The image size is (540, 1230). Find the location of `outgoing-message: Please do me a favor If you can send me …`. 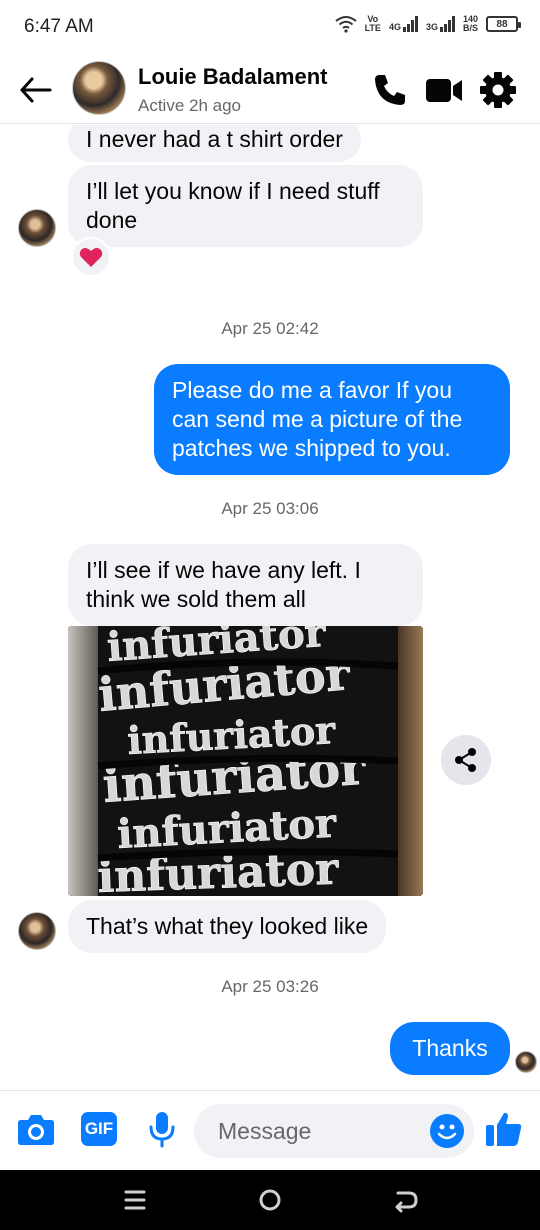

outgoing-message: Please do me a favor If you can send me … is located at coordinates (332, 419).